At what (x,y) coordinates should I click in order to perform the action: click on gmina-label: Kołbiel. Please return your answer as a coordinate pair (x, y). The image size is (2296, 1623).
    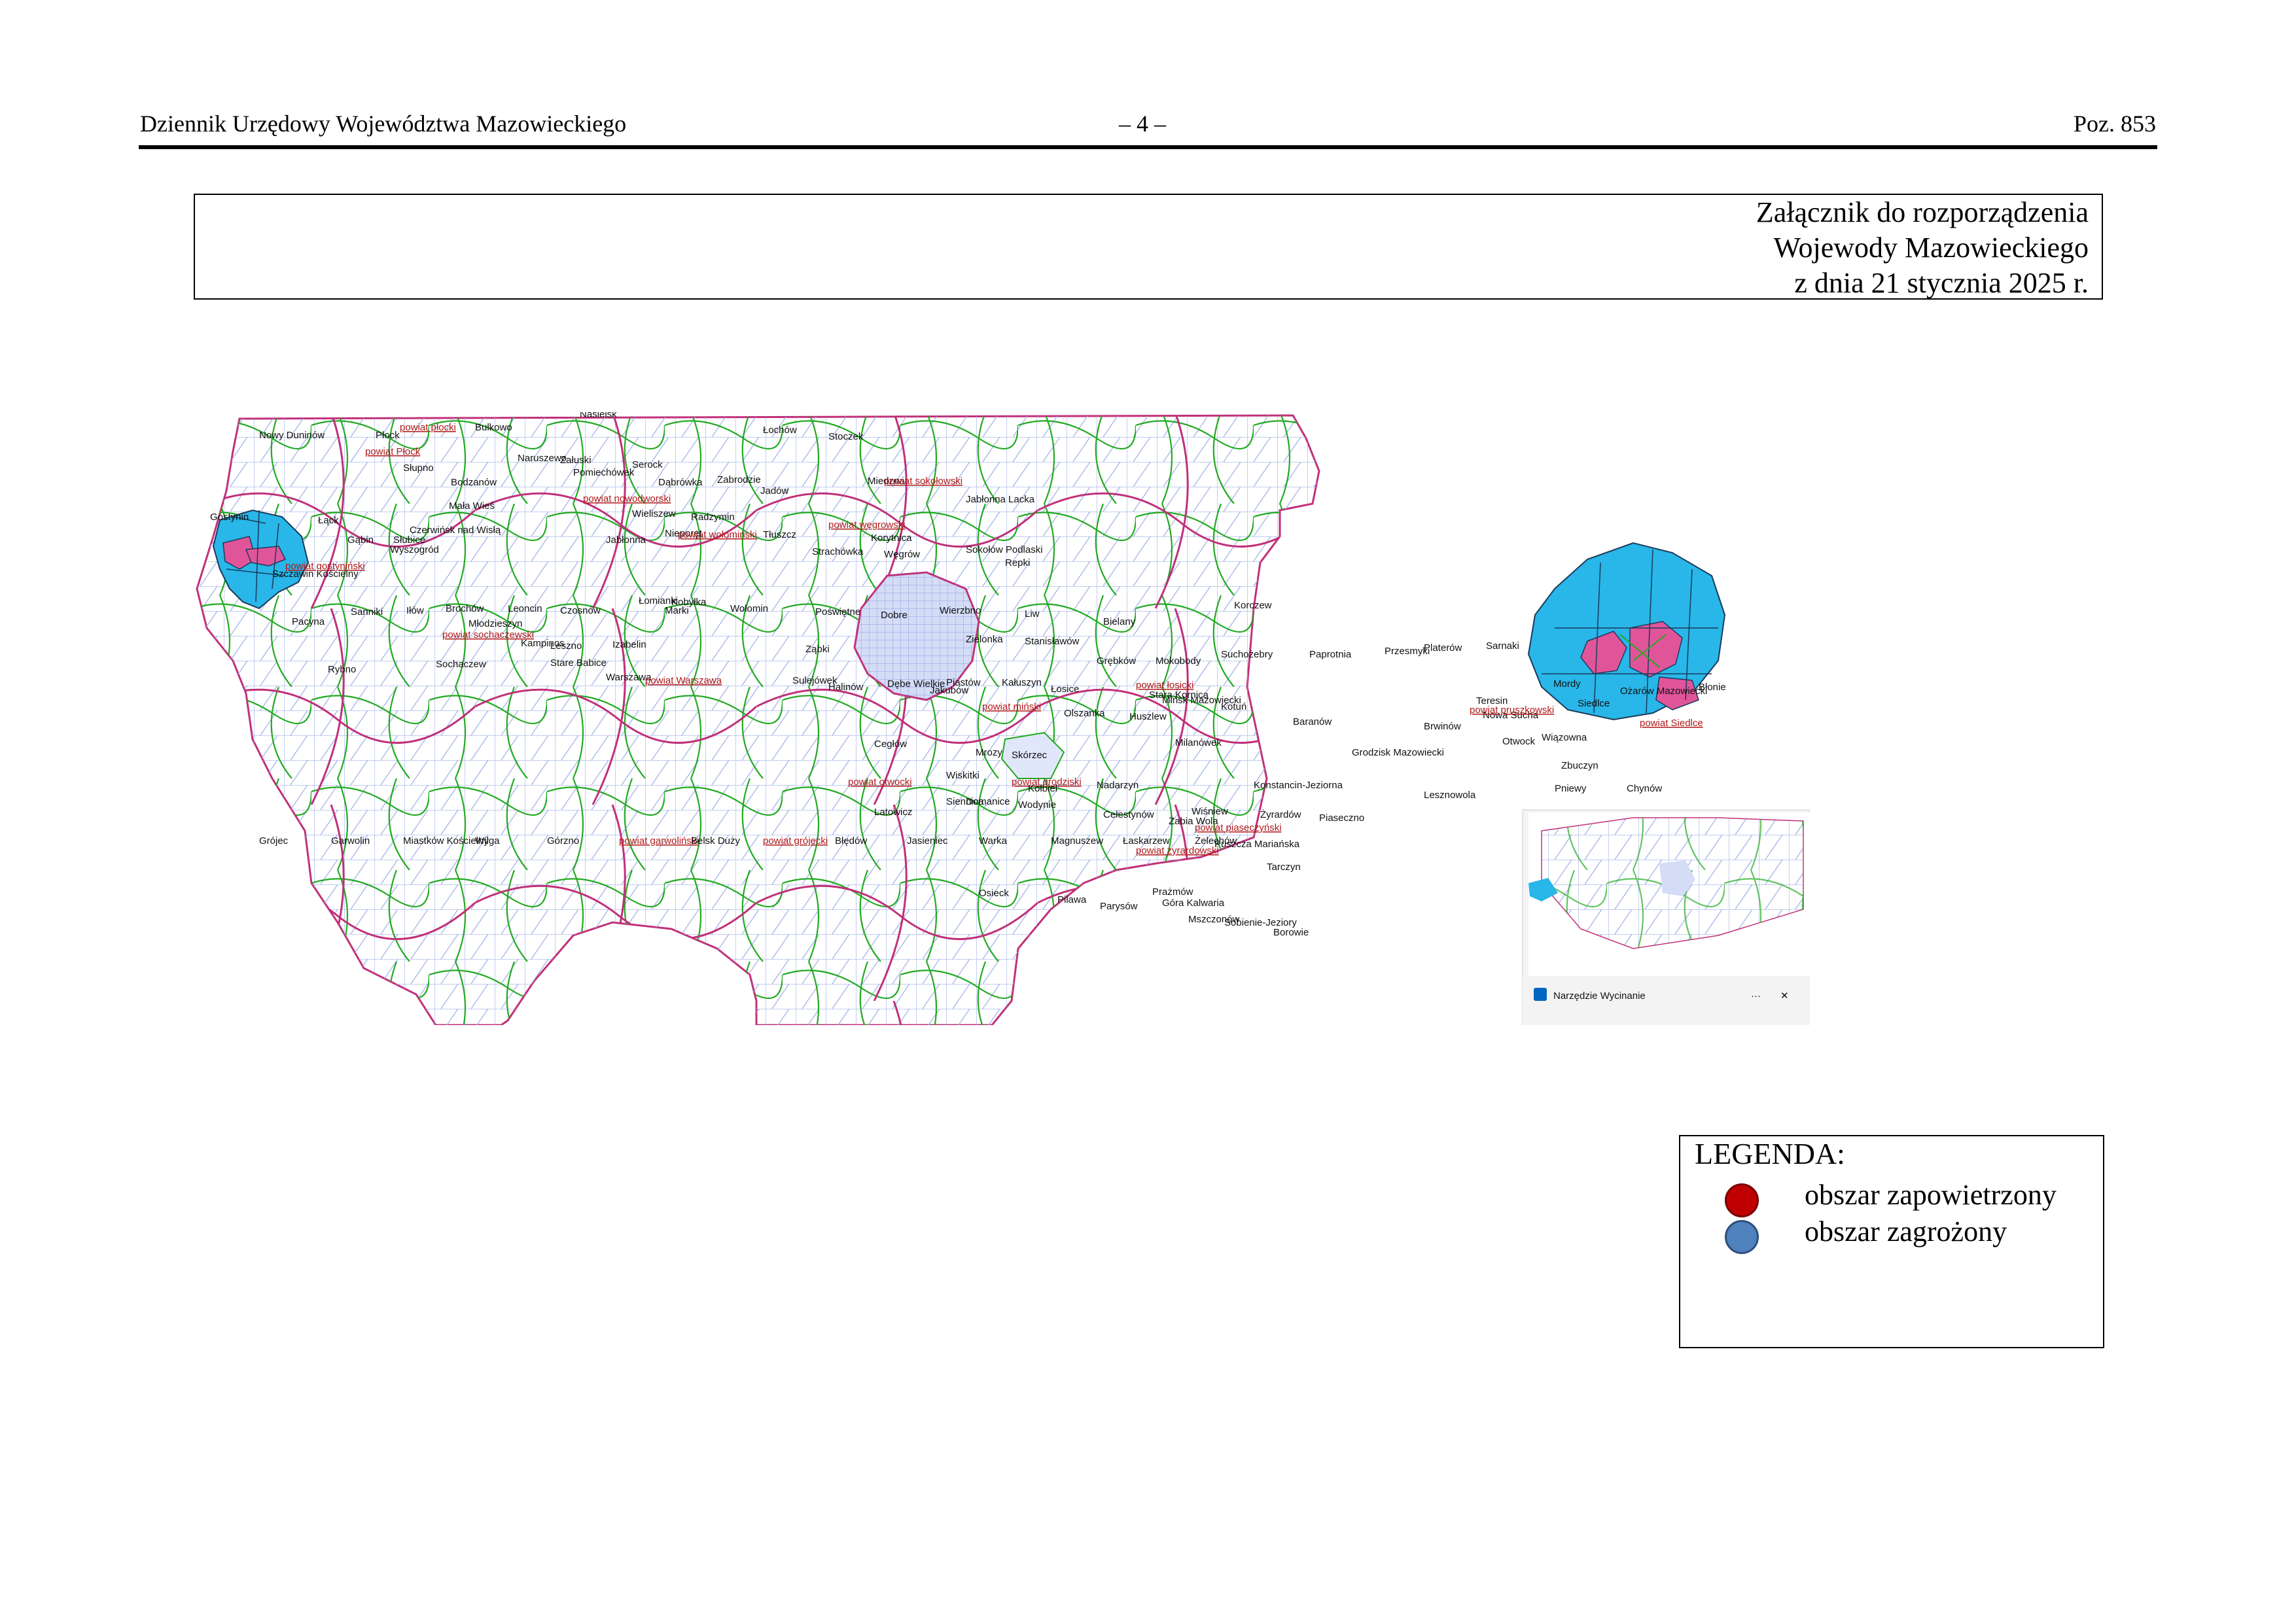
    Looking at the image, I should click on (1042, 788).